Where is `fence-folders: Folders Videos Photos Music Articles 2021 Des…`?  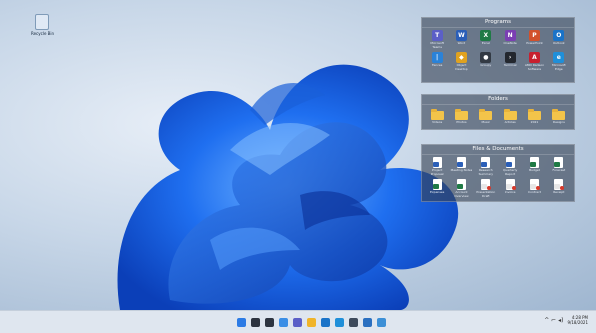 fence-folders: Folders Videos Photos Music Articles 2021 Des… is located at coordinates (498, 112).